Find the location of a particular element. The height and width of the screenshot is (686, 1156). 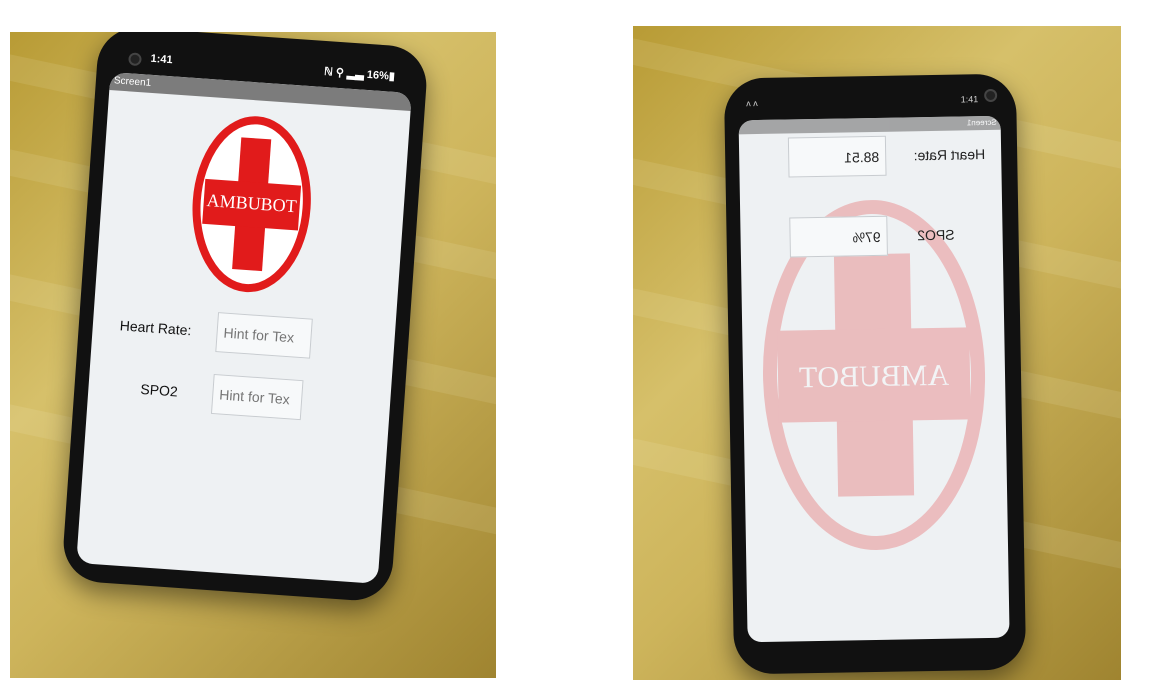

heart-rate-input is located at coordinates (264, 335).